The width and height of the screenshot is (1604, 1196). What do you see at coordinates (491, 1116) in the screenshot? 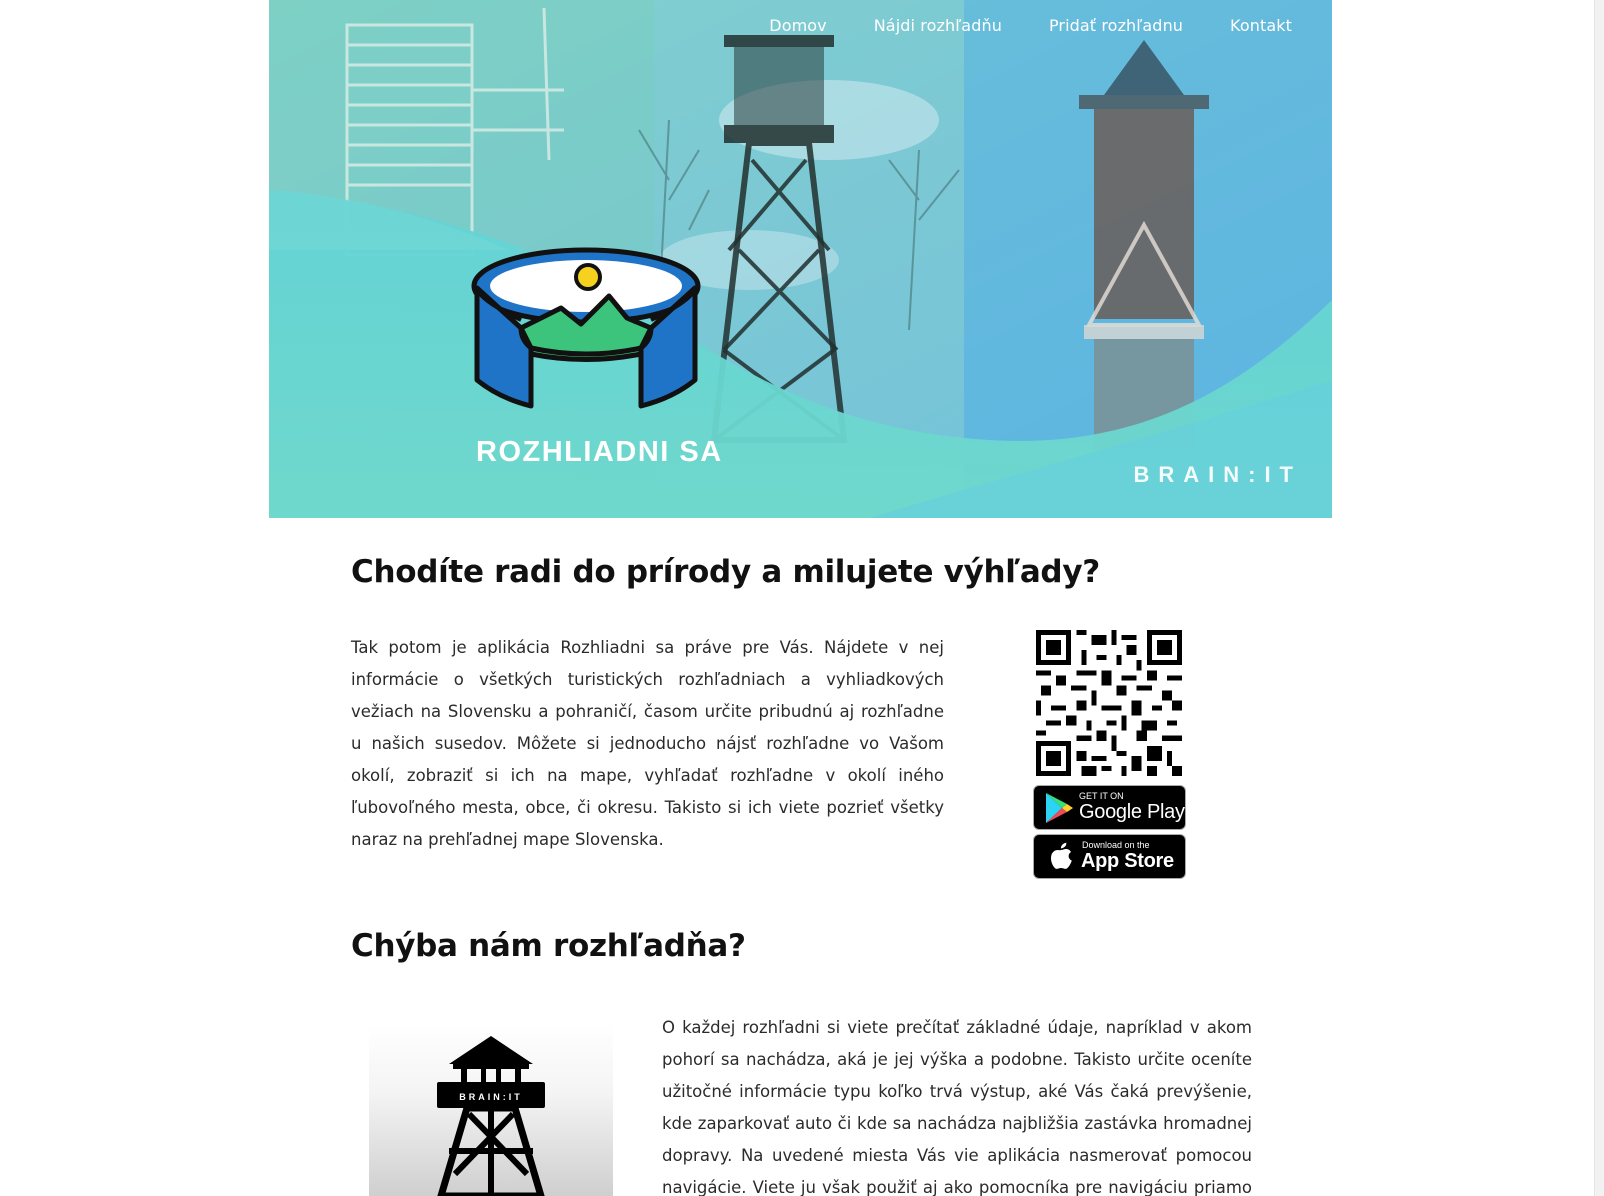
I see `tower-silhouette-icon: BRAIN:IT` at bounding box center [491, 1116].